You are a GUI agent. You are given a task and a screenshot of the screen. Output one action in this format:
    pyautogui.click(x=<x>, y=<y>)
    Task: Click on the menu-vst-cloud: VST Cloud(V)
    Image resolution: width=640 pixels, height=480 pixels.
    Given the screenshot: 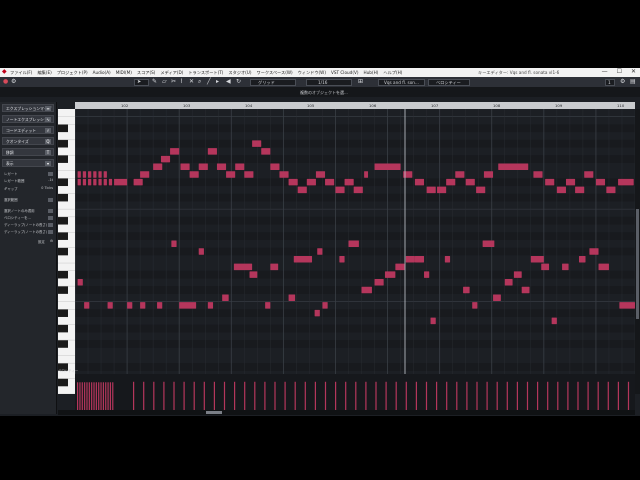 What is the action you would take?
    pyautogui.click(x=345, y=73)
    